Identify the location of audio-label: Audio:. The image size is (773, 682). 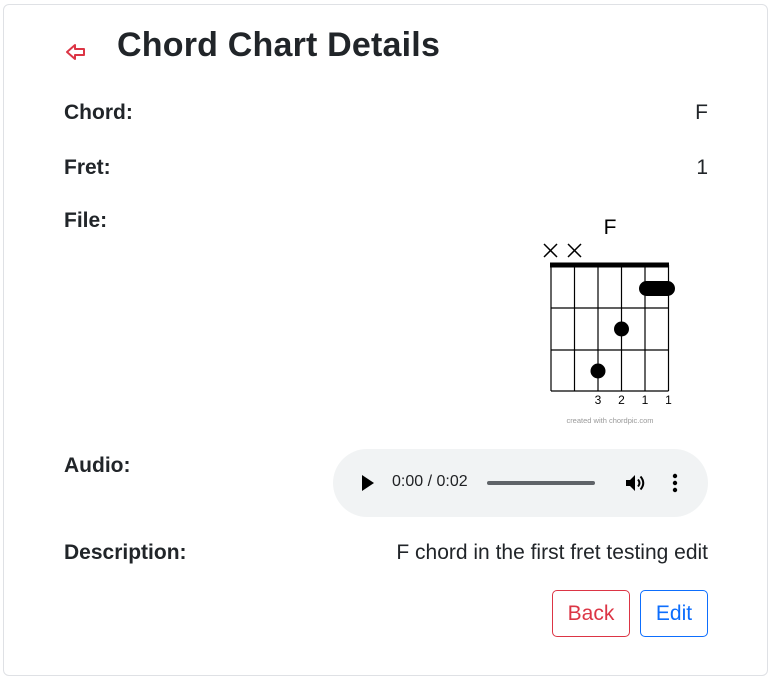
(97, 465).